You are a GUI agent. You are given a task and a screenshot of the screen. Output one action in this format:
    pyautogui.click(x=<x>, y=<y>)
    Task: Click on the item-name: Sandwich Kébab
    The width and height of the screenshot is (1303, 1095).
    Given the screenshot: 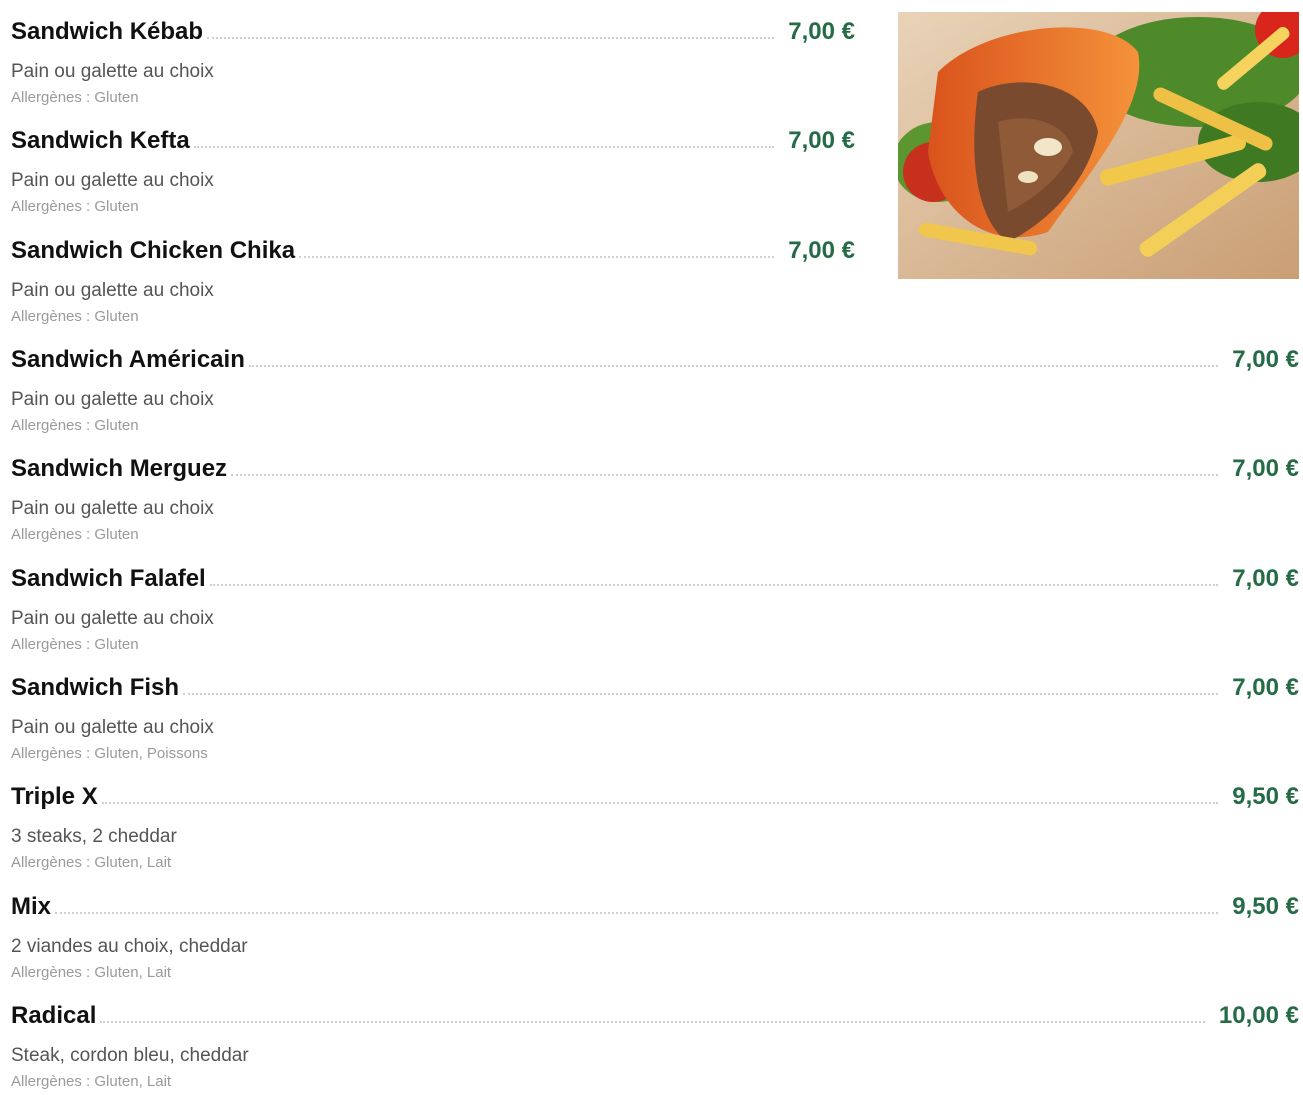 What is the action you would take?
    pyautogui.click(x=107, y=31)
    